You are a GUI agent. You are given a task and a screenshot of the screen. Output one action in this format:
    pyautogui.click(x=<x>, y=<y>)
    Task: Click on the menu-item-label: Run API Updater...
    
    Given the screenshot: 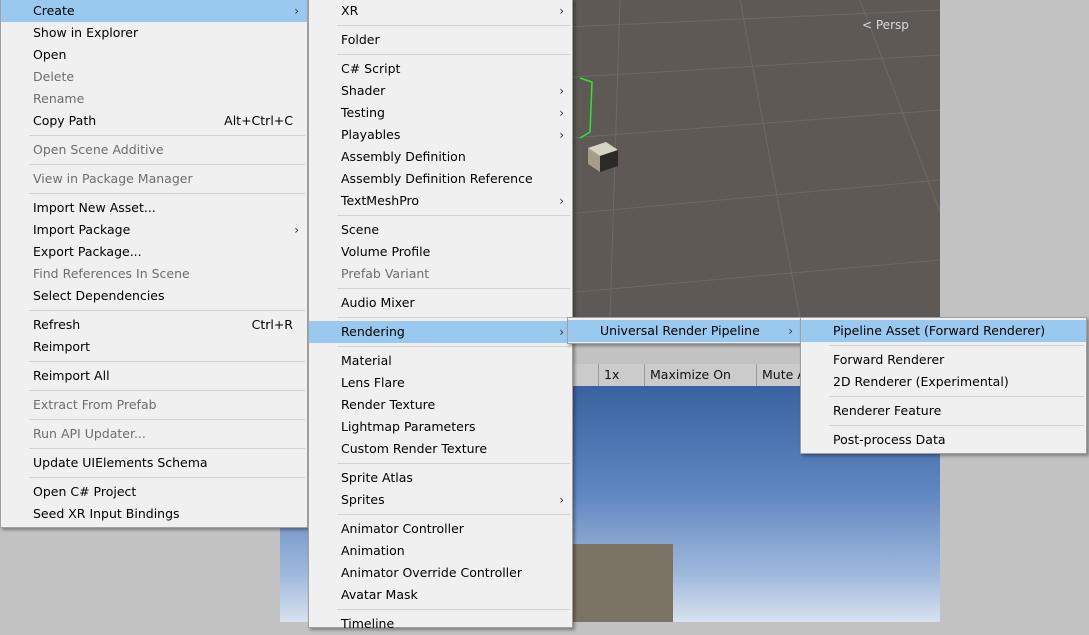 What is the action you would take?
    pyautogui.click(x=89, y=433)
    